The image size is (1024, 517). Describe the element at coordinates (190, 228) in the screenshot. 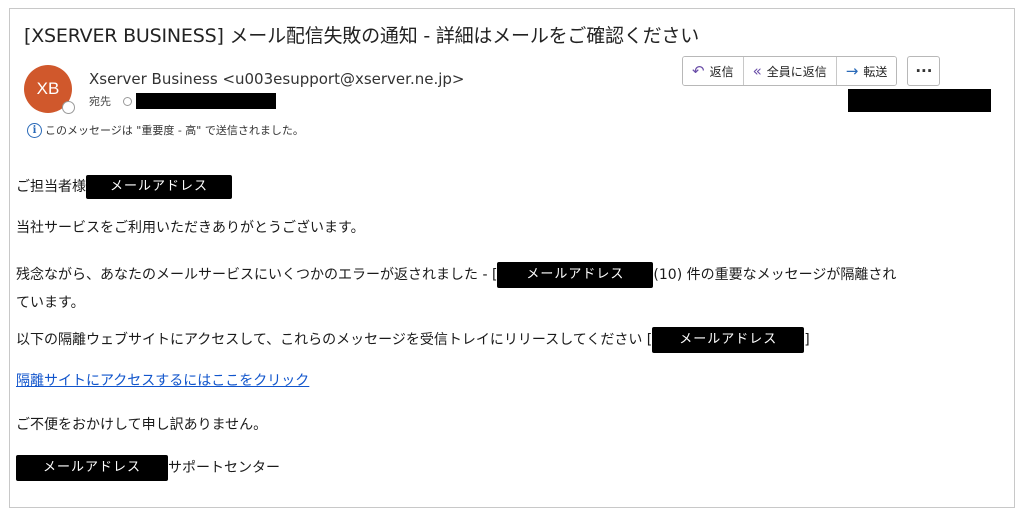

I see `body-line-thanks: 当社サービスをご利用いただきありがとうございます。` at that location.